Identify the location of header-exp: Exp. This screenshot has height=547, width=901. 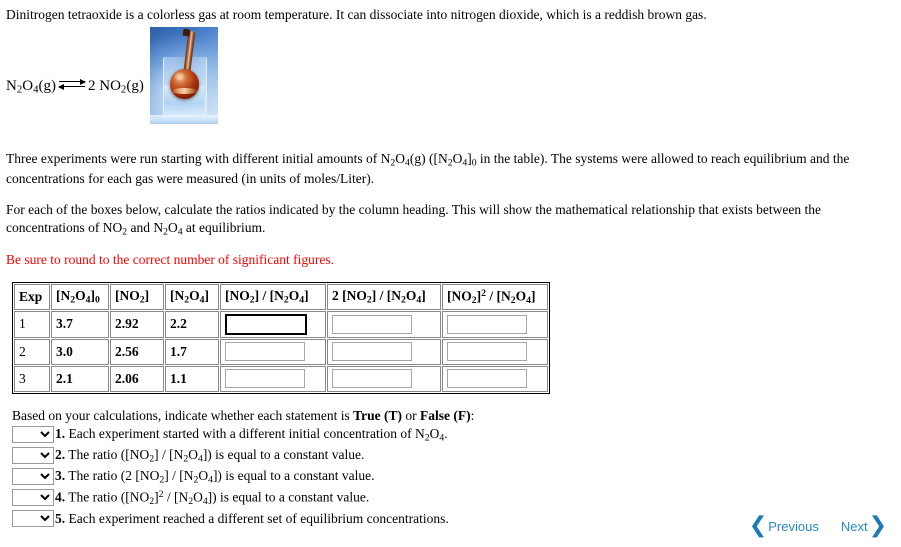
(32, 296).